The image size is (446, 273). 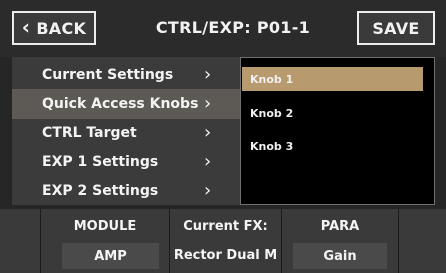 What do you see at coordinates (225, 255) in the screenshot?
I see `current-fx-value: Rector Dual M` at bounding box center [225, 255].